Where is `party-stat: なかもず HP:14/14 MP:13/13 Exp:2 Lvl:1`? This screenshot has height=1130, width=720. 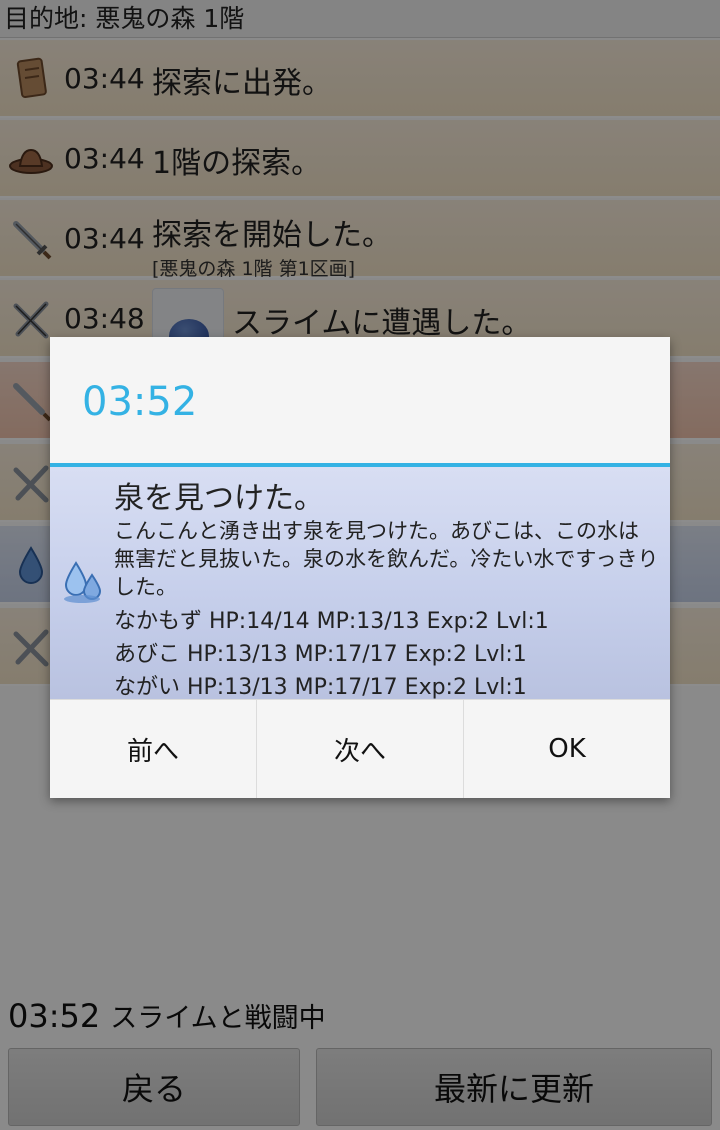
party-stat: なかもず HP:14/14 MP:13/13 Exp:2 Lvl:1 is located at coordinates (331, 621).